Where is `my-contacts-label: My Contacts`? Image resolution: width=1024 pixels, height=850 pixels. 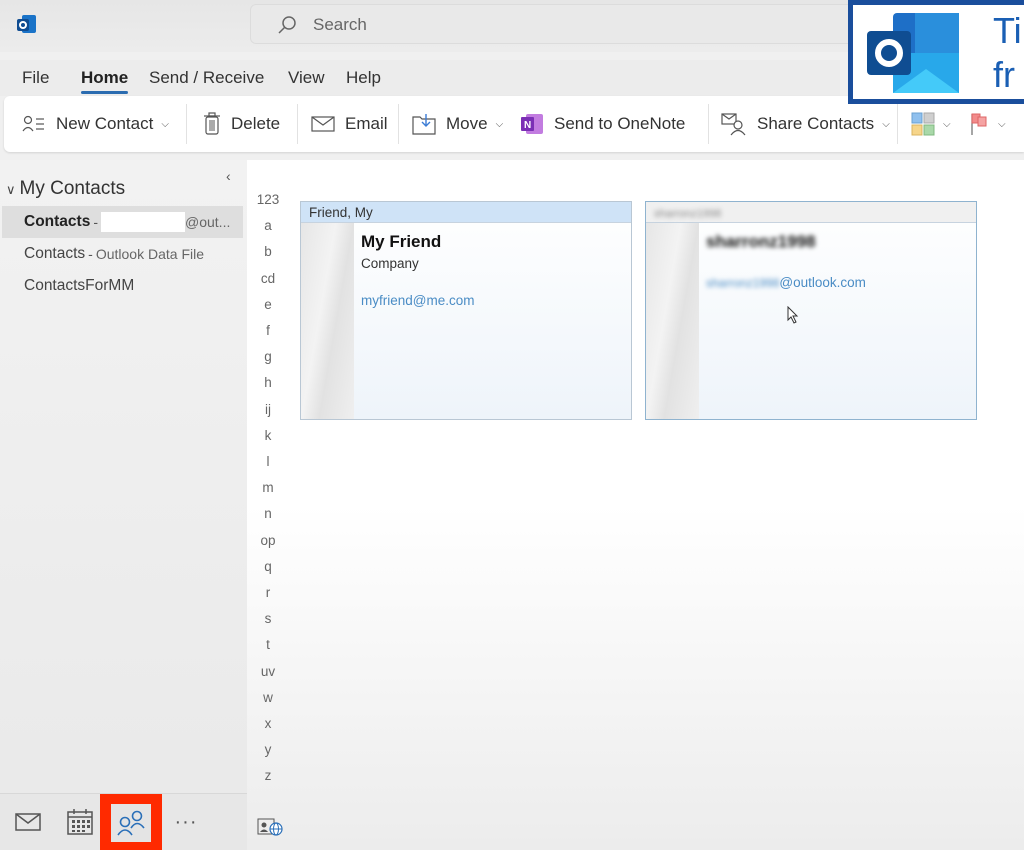 my-contacts-label: My Contacts is located at coordinates (72, 188).